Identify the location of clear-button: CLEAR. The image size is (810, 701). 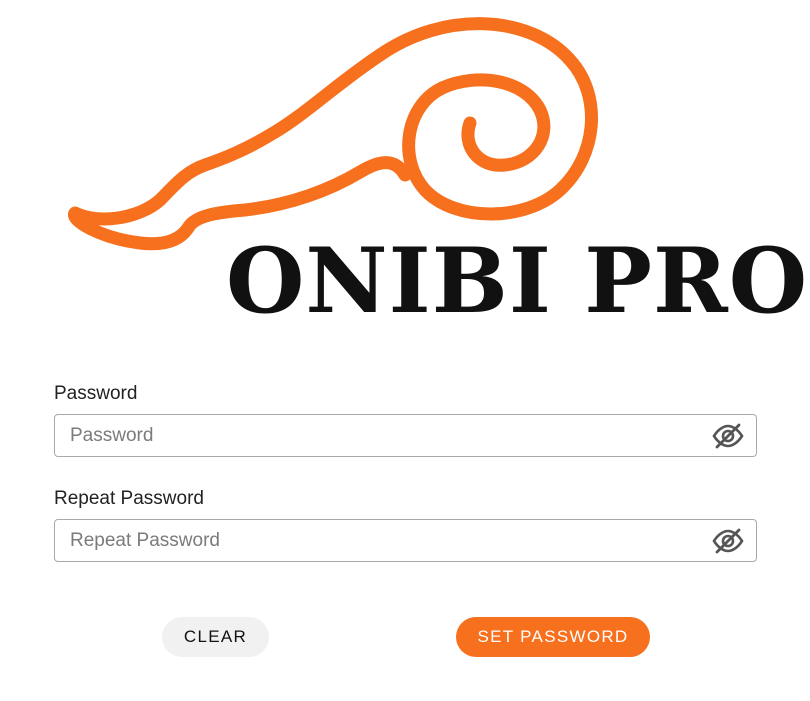
(215, 637).